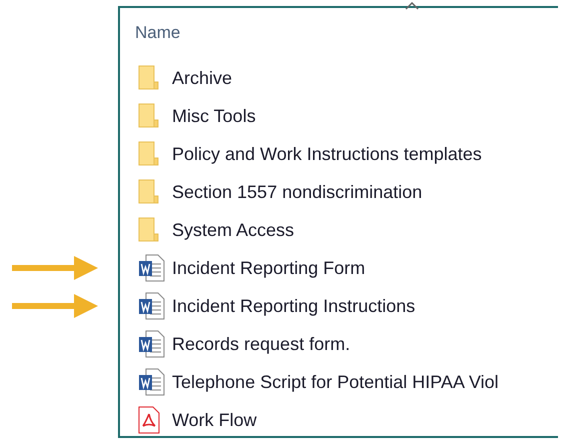  Describe the element at coordinates (157, 32) in the screenshot. I see `column-header: Name` at that location.